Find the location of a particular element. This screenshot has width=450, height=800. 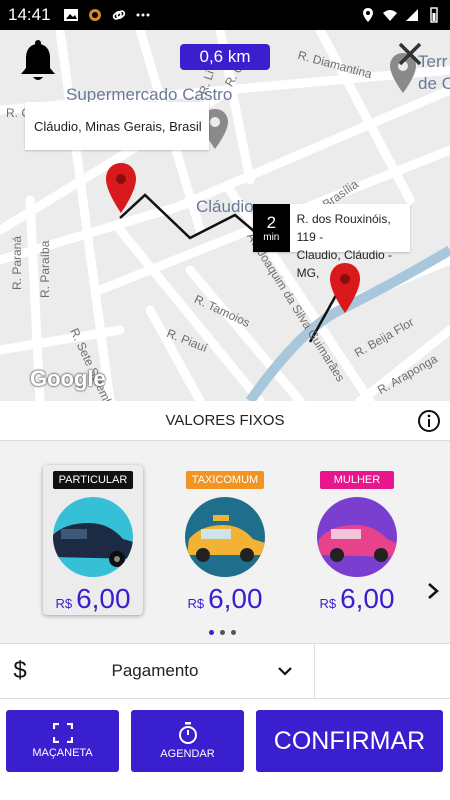

wifi-icon is located at coordinates (390, 15).